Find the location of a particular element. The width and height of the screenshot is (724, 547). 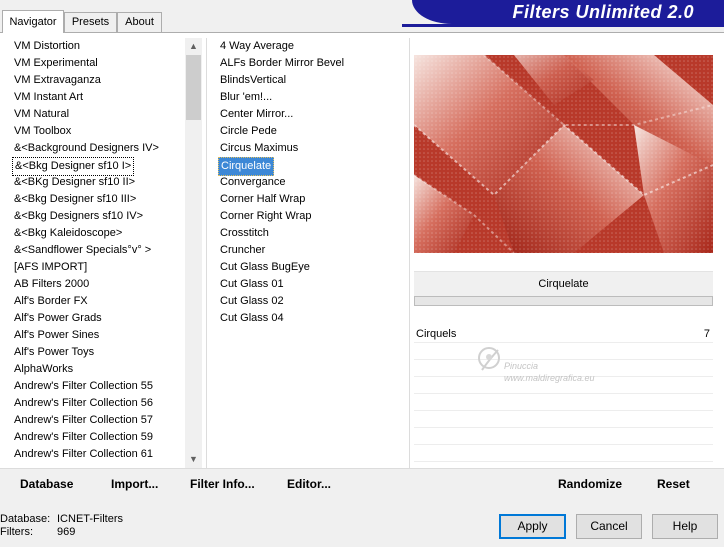

reset-button: Reset is located at coordinates (673, 484).